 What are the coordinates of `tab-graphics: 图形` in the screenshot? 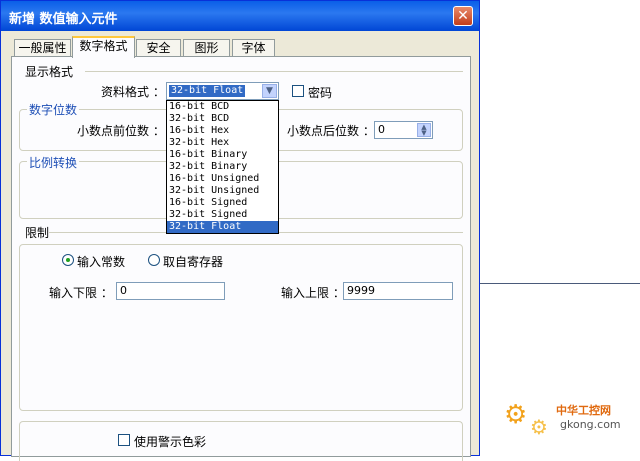 It's located at (206, 48).